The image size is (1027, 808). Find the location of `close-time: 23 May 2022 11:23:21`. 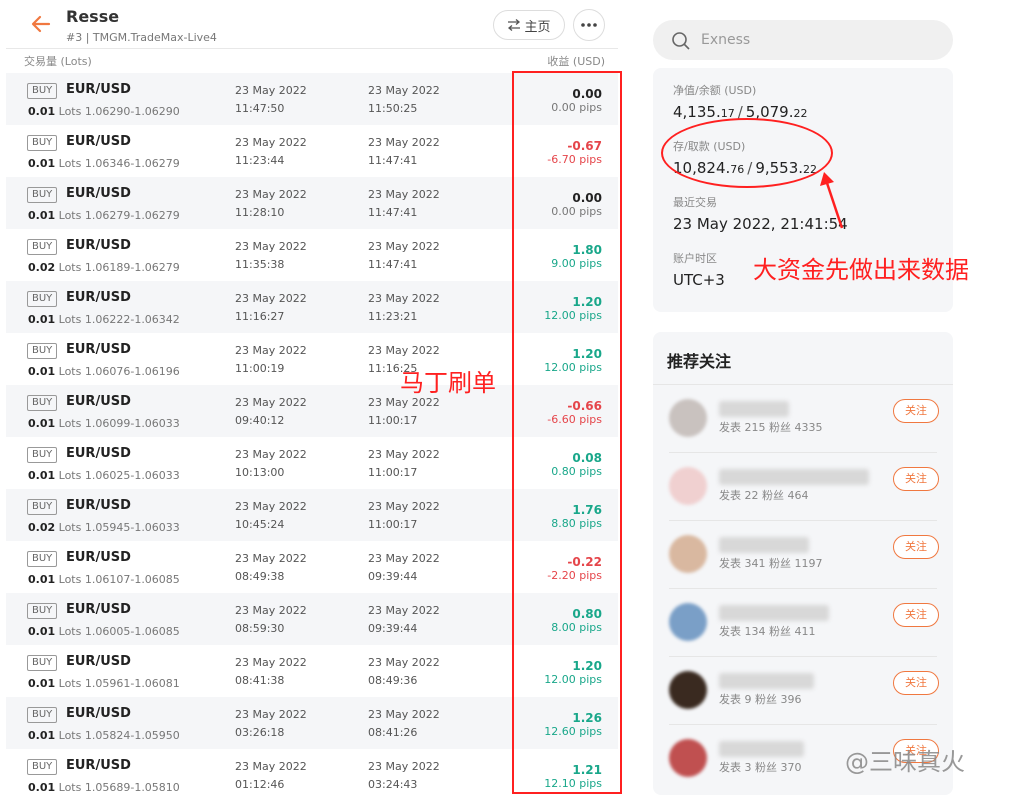

close-time: 23 May 2022 11:23:21 is located at coordinates (404, 307).